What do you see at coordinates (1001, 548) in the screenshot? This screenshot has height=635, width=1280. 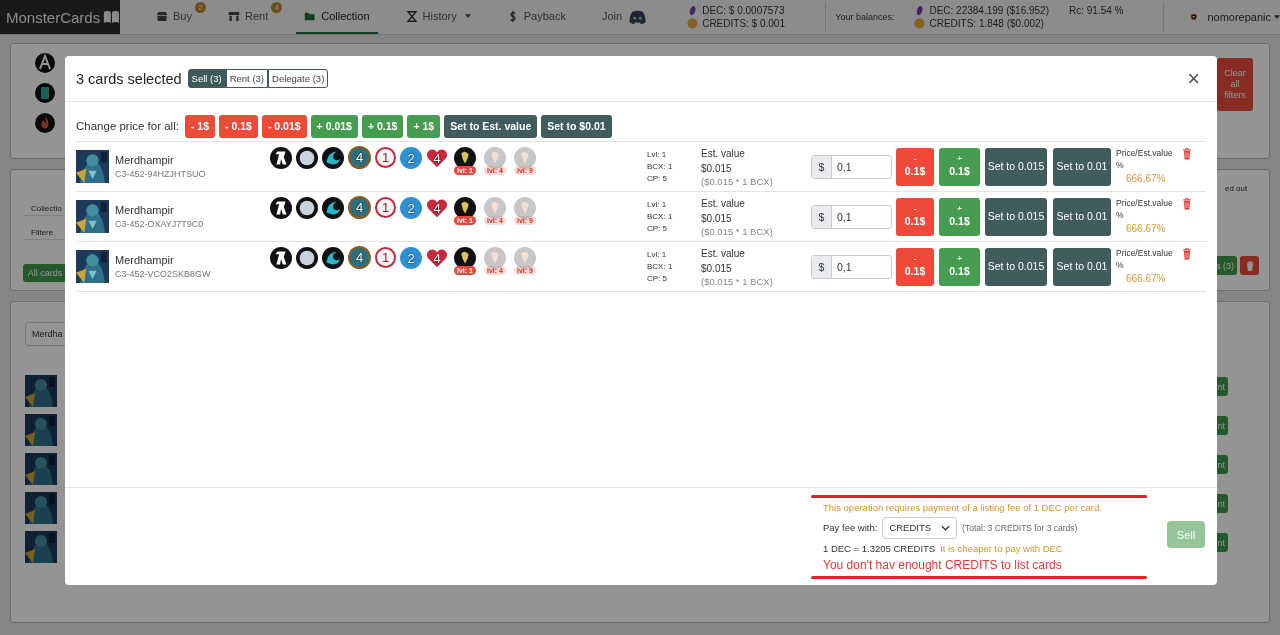 I see `fee-hint: It is cheaper to pay with DEC` at bounding box center [1001, 548].